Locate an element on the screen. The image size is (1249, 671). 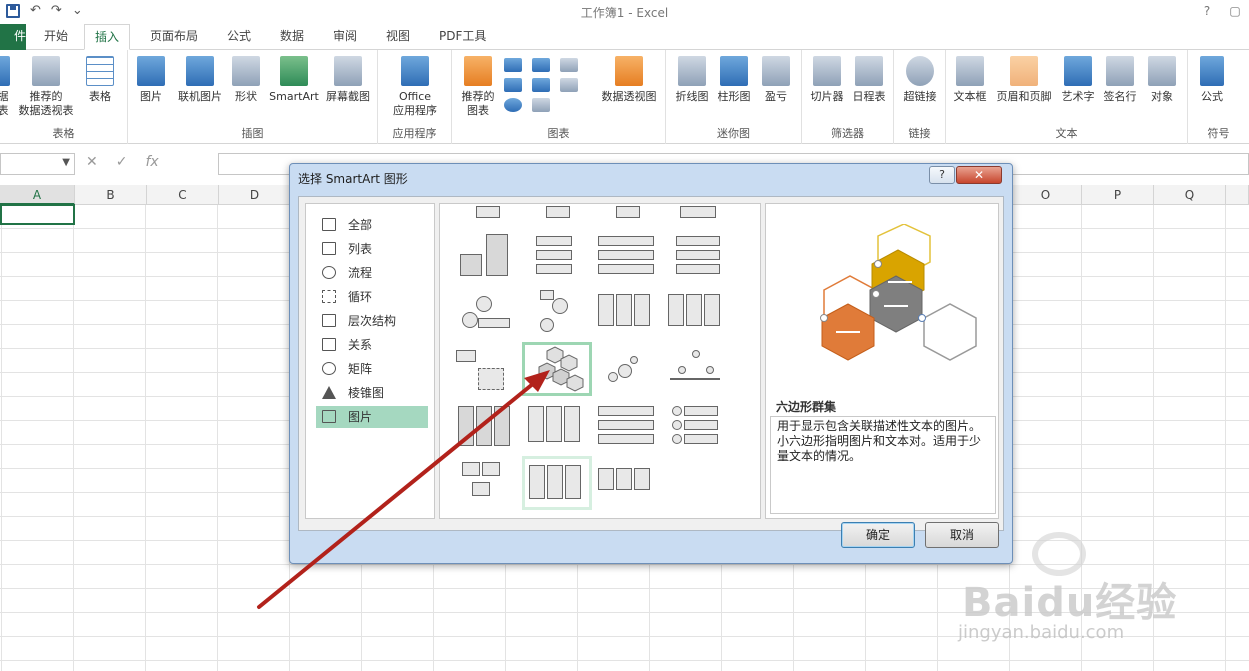
shapes-button: 形状 is located at coordinates (246, 80).